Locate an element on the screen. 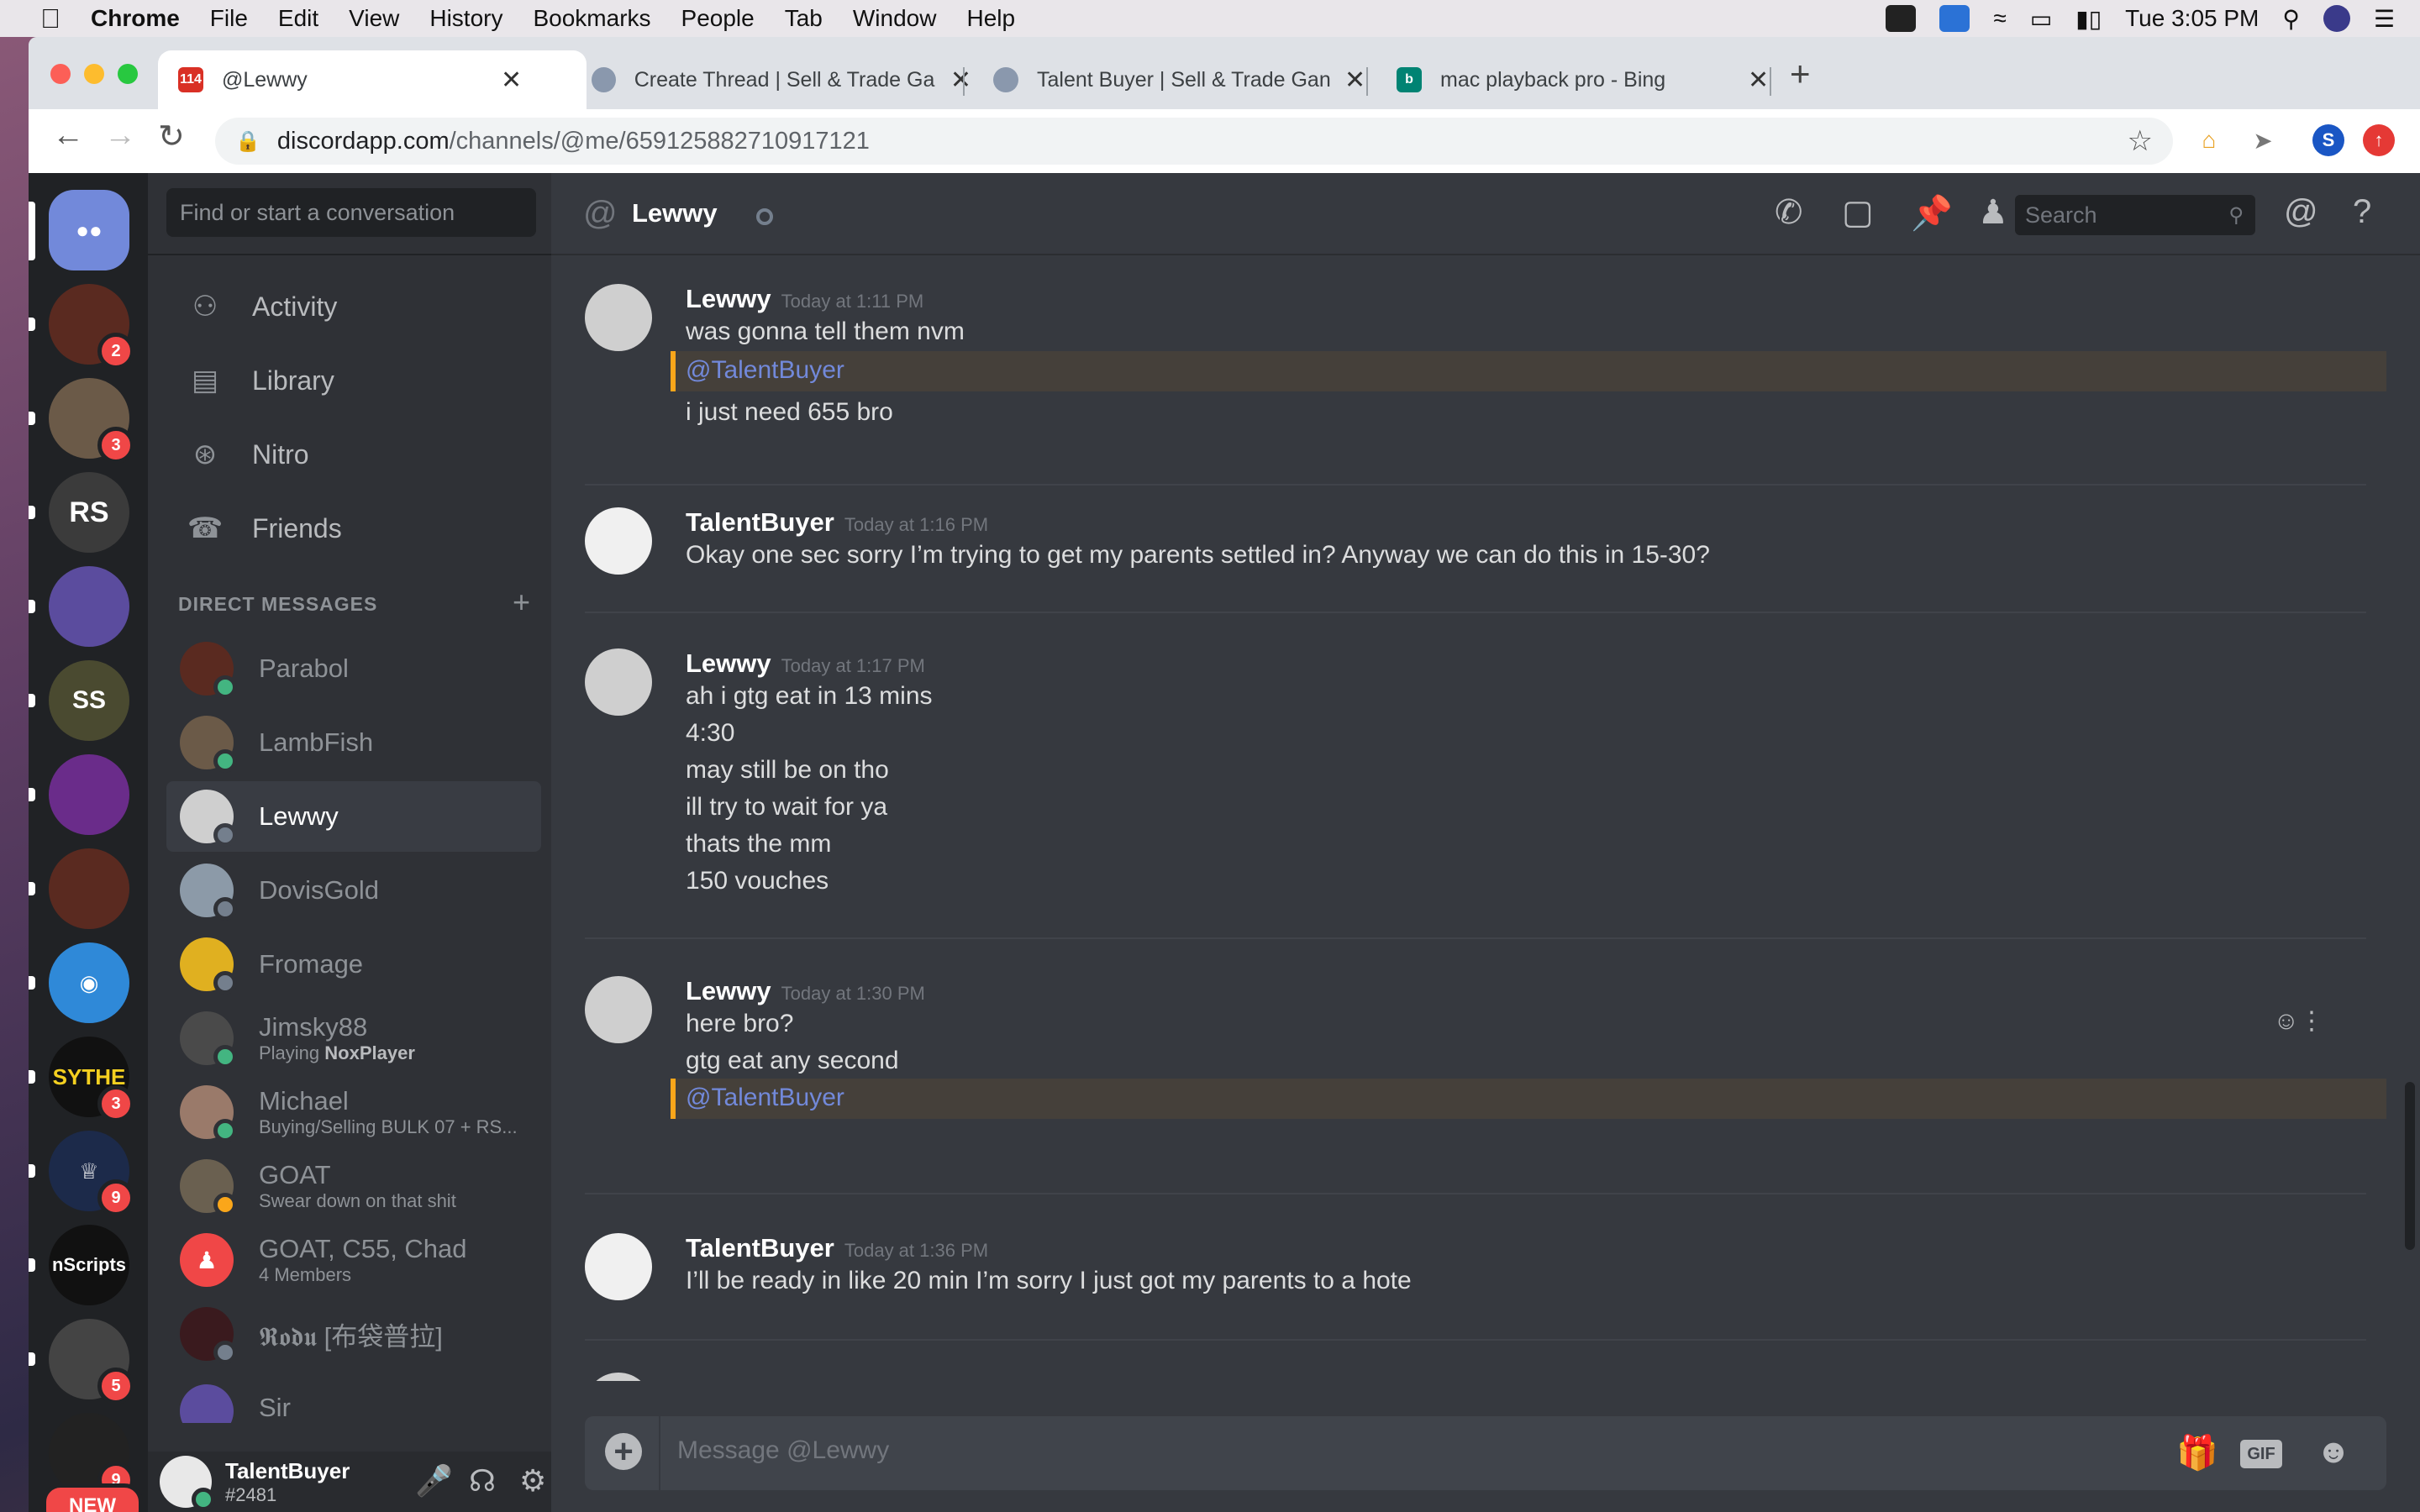 The width and height of the screenshot is (2420, 1512). dm-item-fromage: Fromage is located at coordinates (353, 964).